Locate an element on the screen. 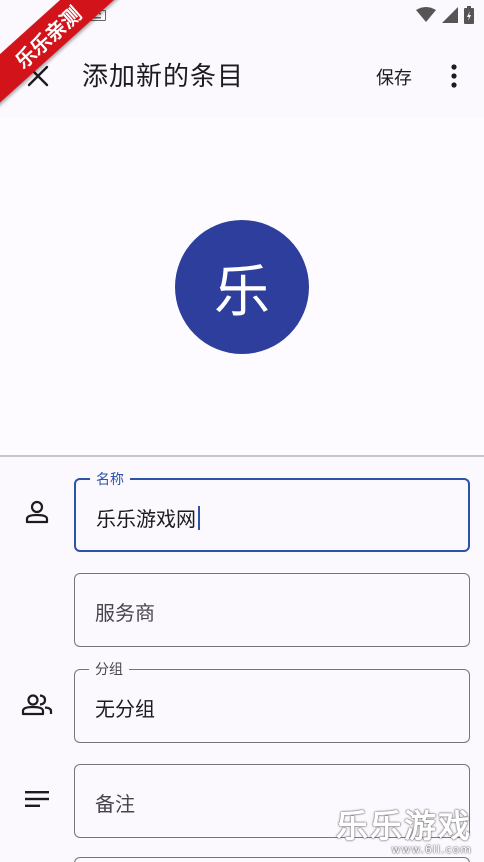 Image resolution: width=484 pixels, height=862 pixels. person-icon is located at coordinates (37, 512).